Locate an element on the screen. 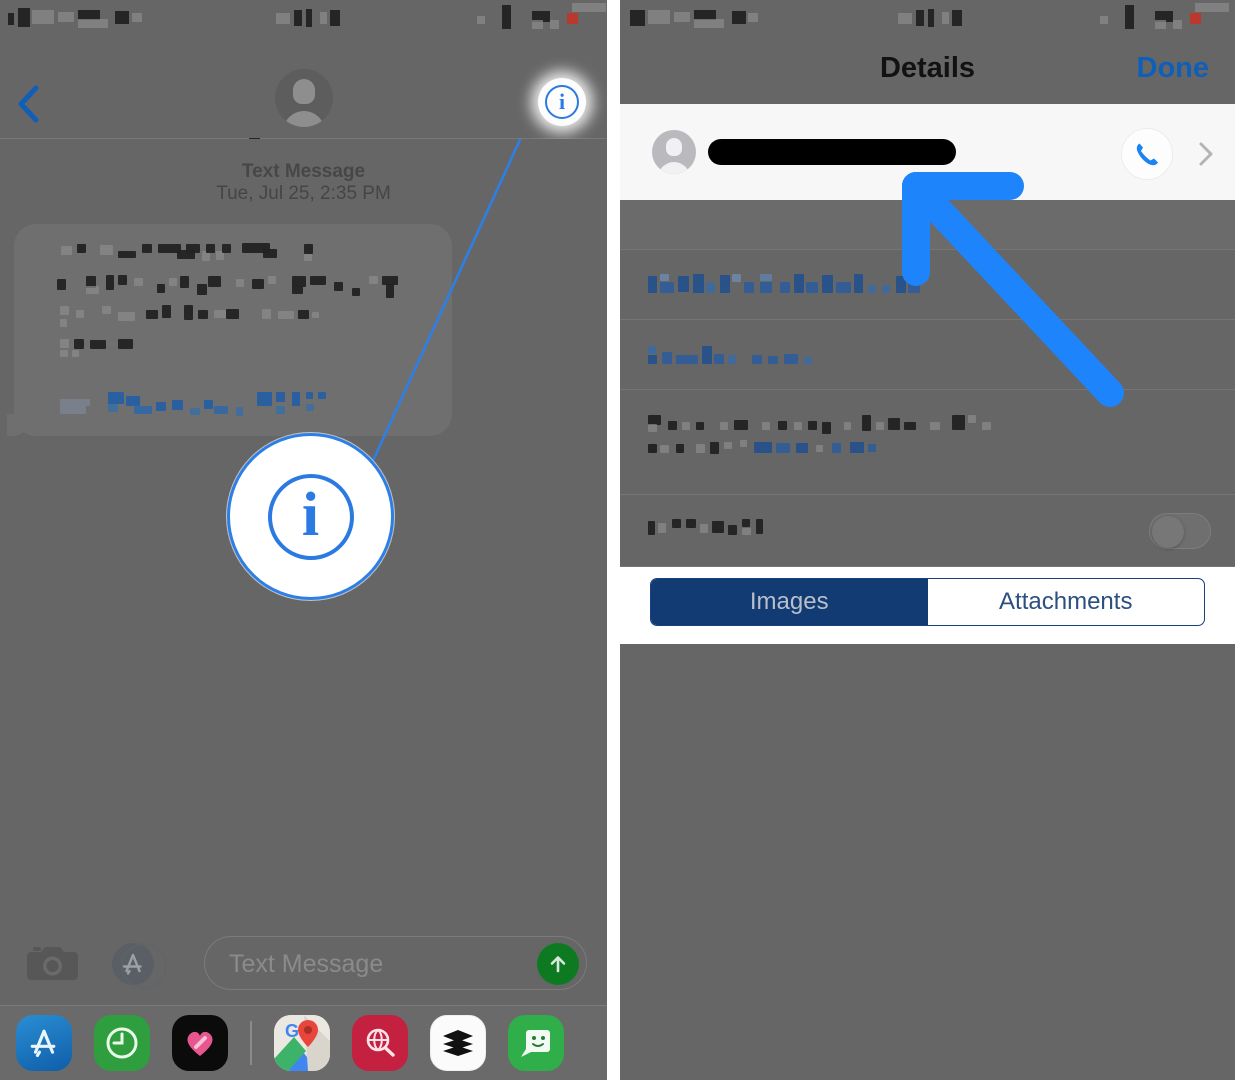  info-button-callout: i is located at coordinates (310, 516).